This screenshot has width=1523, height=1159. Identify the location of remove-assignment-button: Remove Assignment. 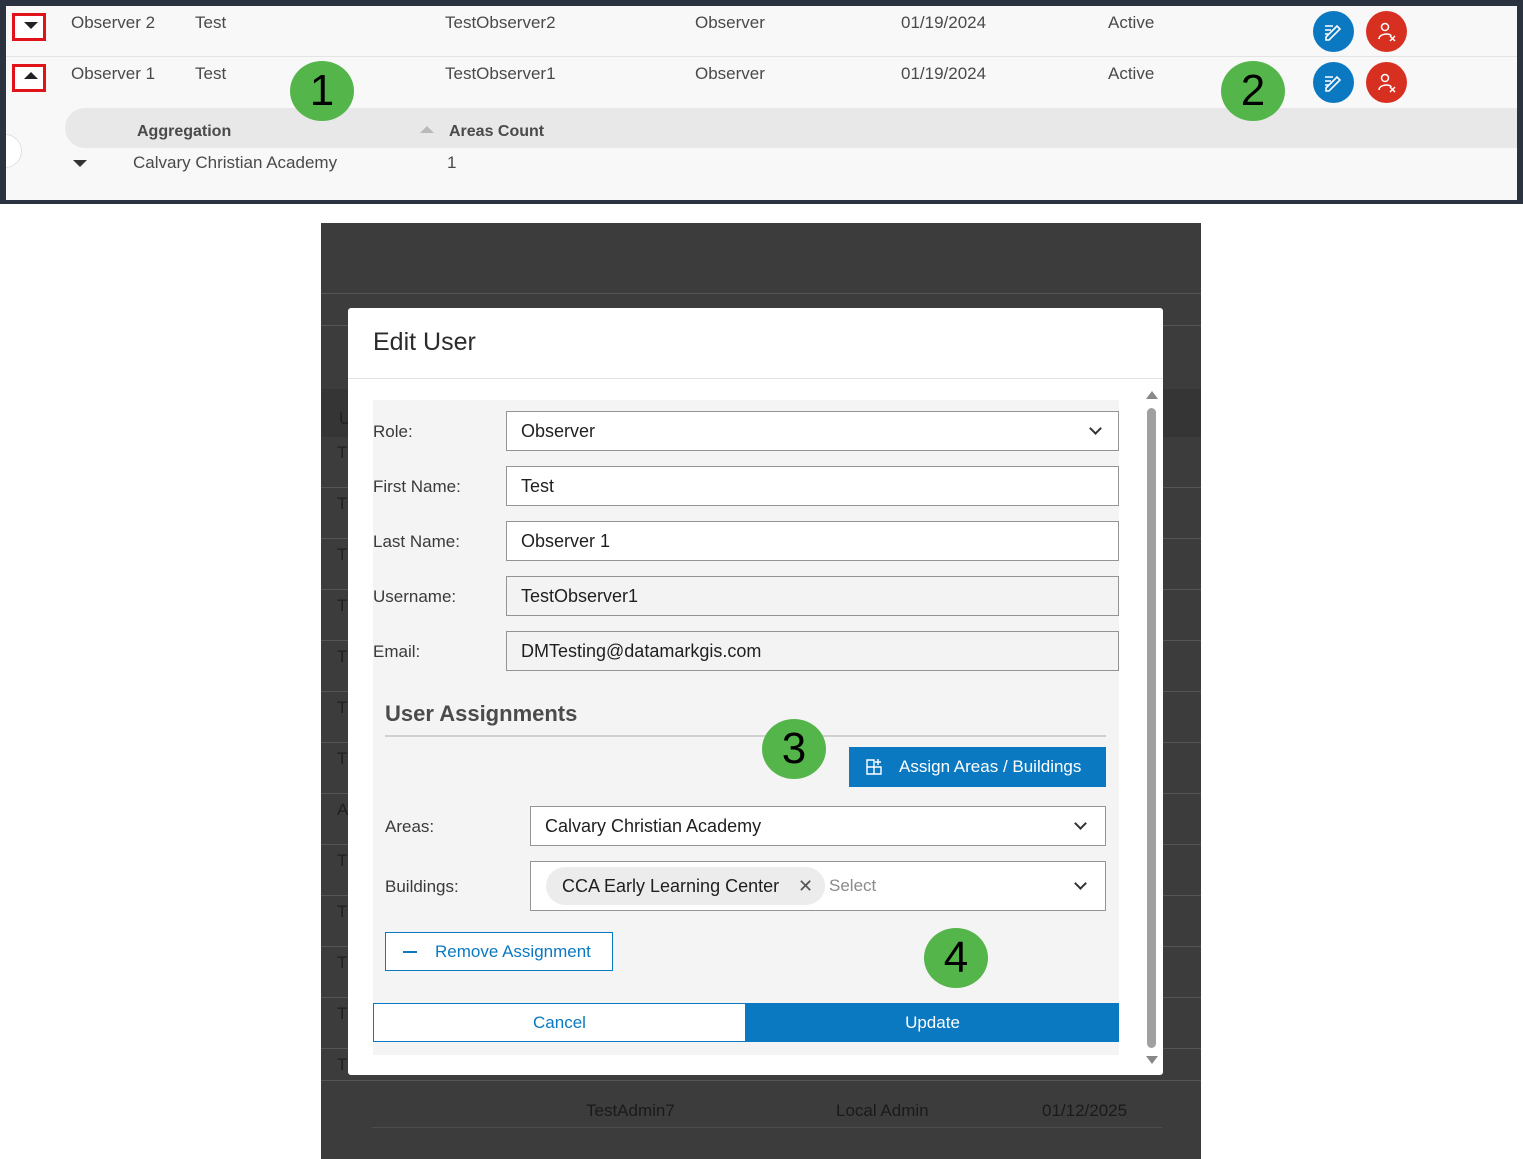
(499, 951).